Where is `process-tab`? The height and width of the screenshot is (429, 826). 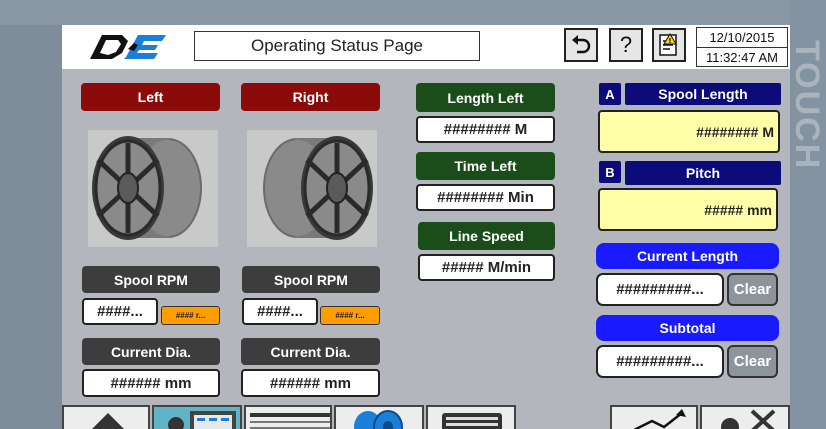
process-tab is located at coordinates (288, 417).